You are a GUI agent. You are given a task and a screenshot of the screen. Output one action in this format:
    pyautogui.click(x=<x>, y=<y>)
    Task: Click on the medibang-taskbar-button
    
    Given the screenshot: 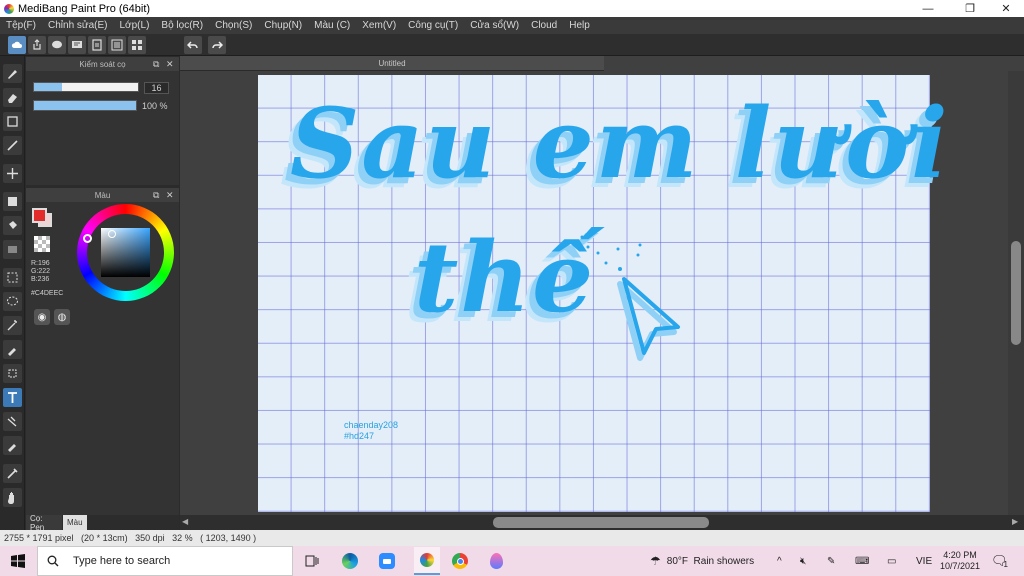 What is the action you would take?
    pyautogui.click(x=427, y=561)
    